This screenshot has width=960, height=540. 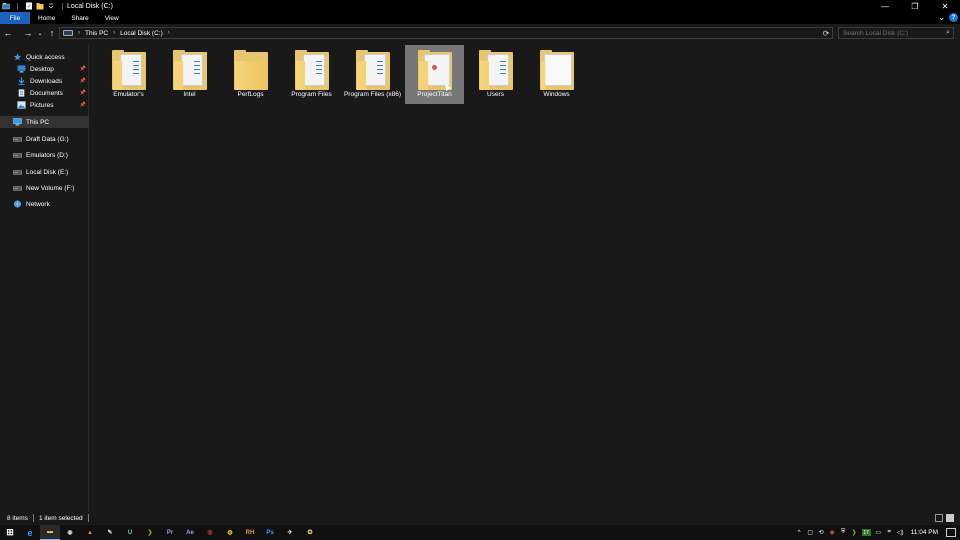 I want to click on tab-share: Share, so click(x=79, y=18).